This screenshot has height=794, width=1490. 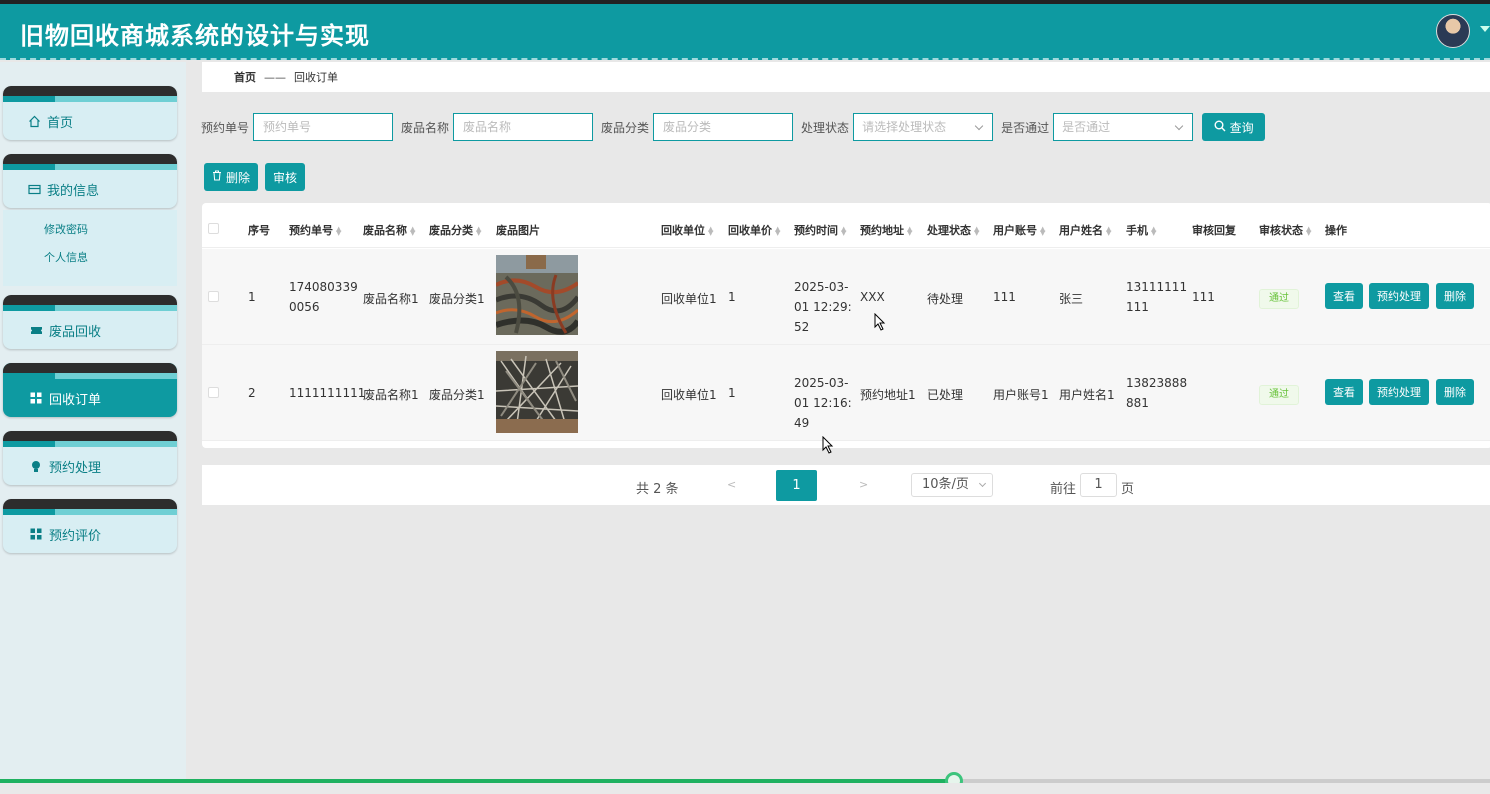 What do you see at coordinates (828, 445) in the screenshot?
I see `mouse-cursor-icon` at bounding box center [828, 445].